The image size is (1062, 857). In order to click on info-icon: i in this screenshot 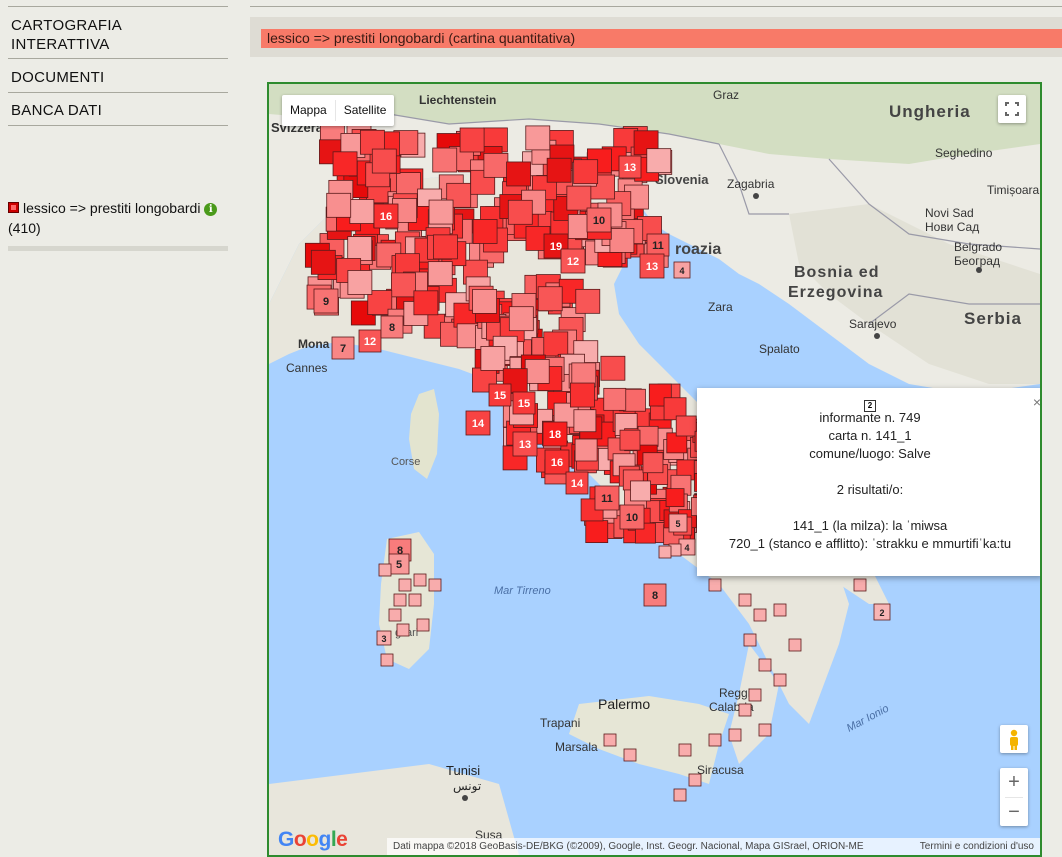, I will do `click(211, 209)`.